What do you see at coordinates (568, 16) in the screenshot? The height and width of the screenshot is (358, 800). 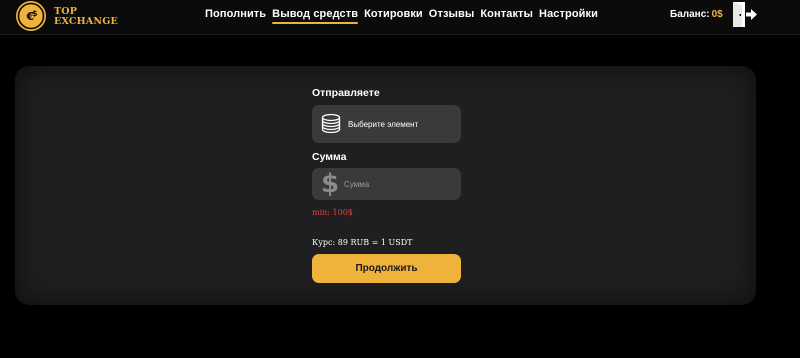 I see `nav-item-settings: Настройки` at bounding box center [568, 16].